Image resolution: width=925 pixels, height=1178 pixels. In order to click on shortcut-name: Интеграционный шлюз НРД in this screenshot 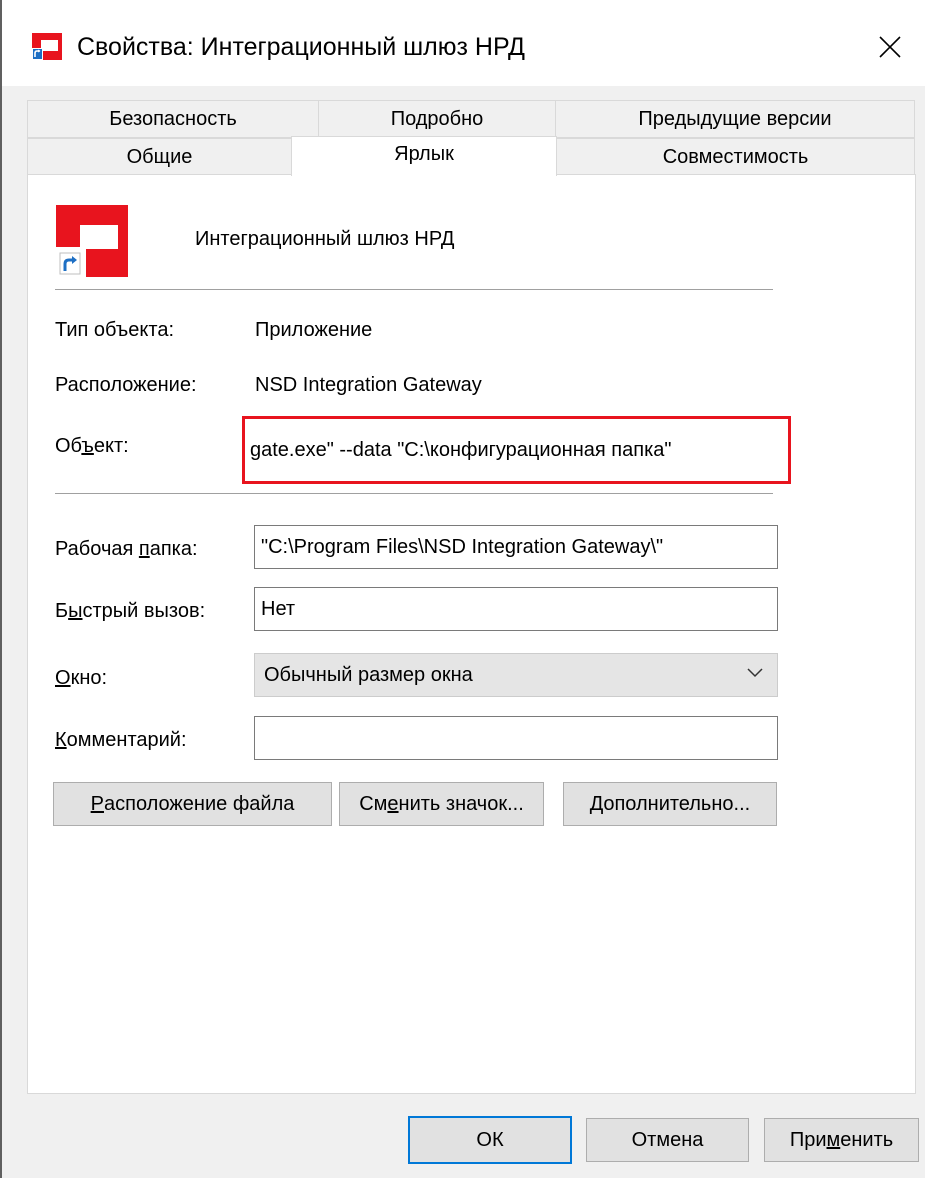, I will do `click(325, 239)`.